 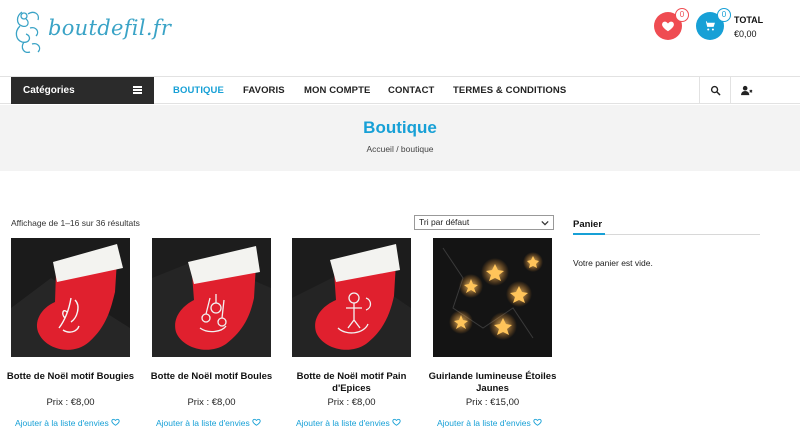 What do you see at coordinates (28, 32) in the screenshot?
I see `logo-illustration-icon` at bounding box center [28, 32].